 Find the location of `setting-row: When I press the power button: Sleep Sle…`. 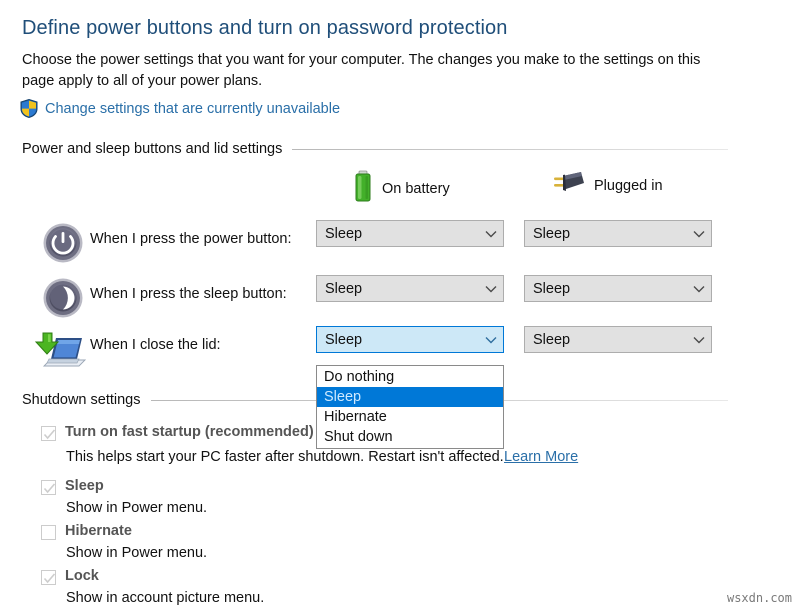

setting-row: When I press the power button: Sleep Sle… is located at coordinates (400, 242).